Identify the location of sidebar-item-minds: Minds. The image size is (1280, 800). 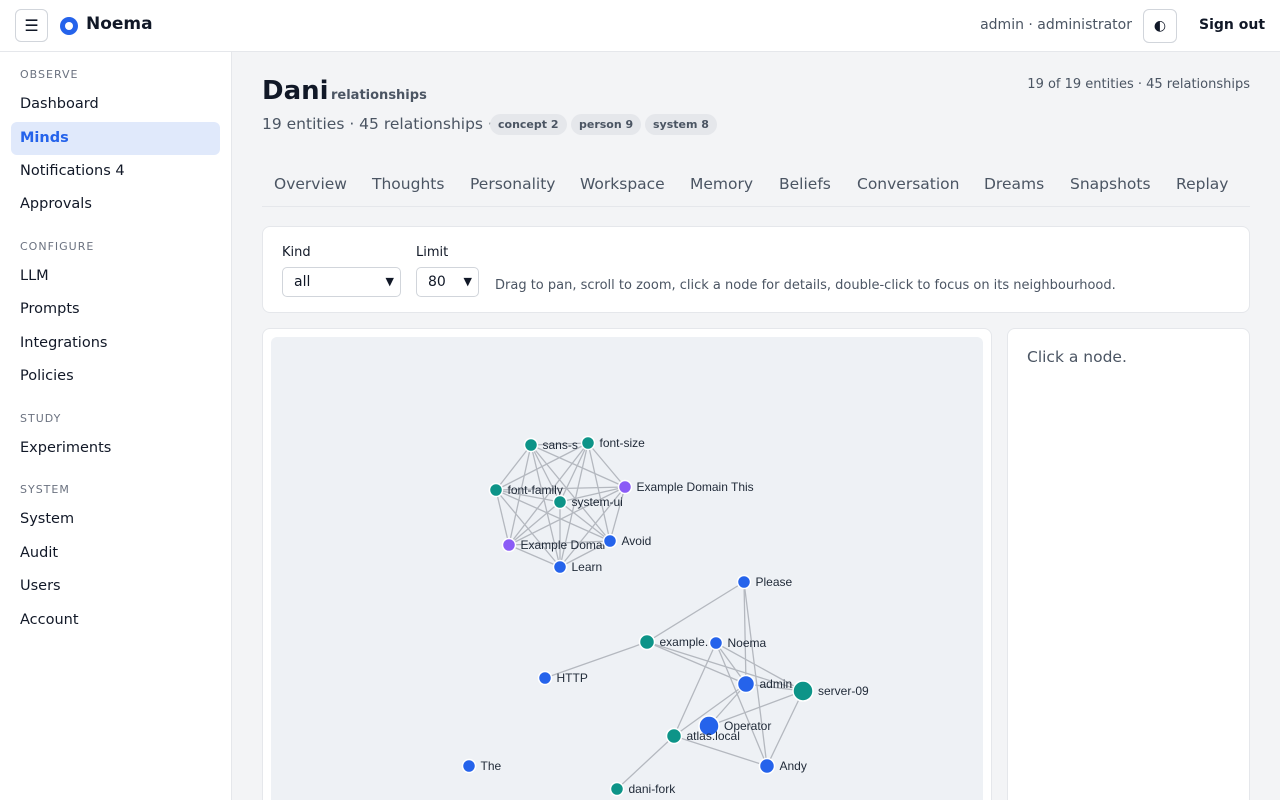
(115, 138).